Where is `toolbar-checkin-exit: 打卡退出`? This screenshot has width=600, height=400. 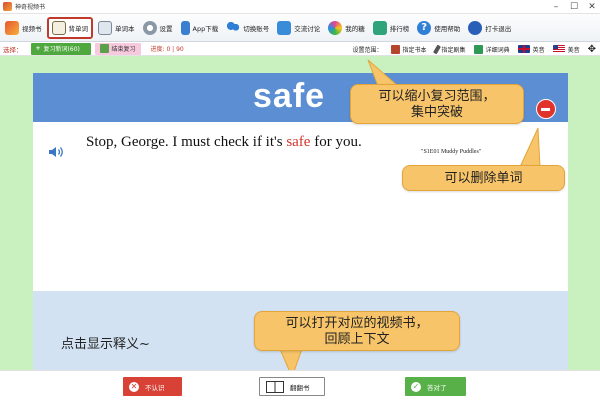
toolbar-checkin-exit: 打卡退出 is located at coordinates (489, 28).